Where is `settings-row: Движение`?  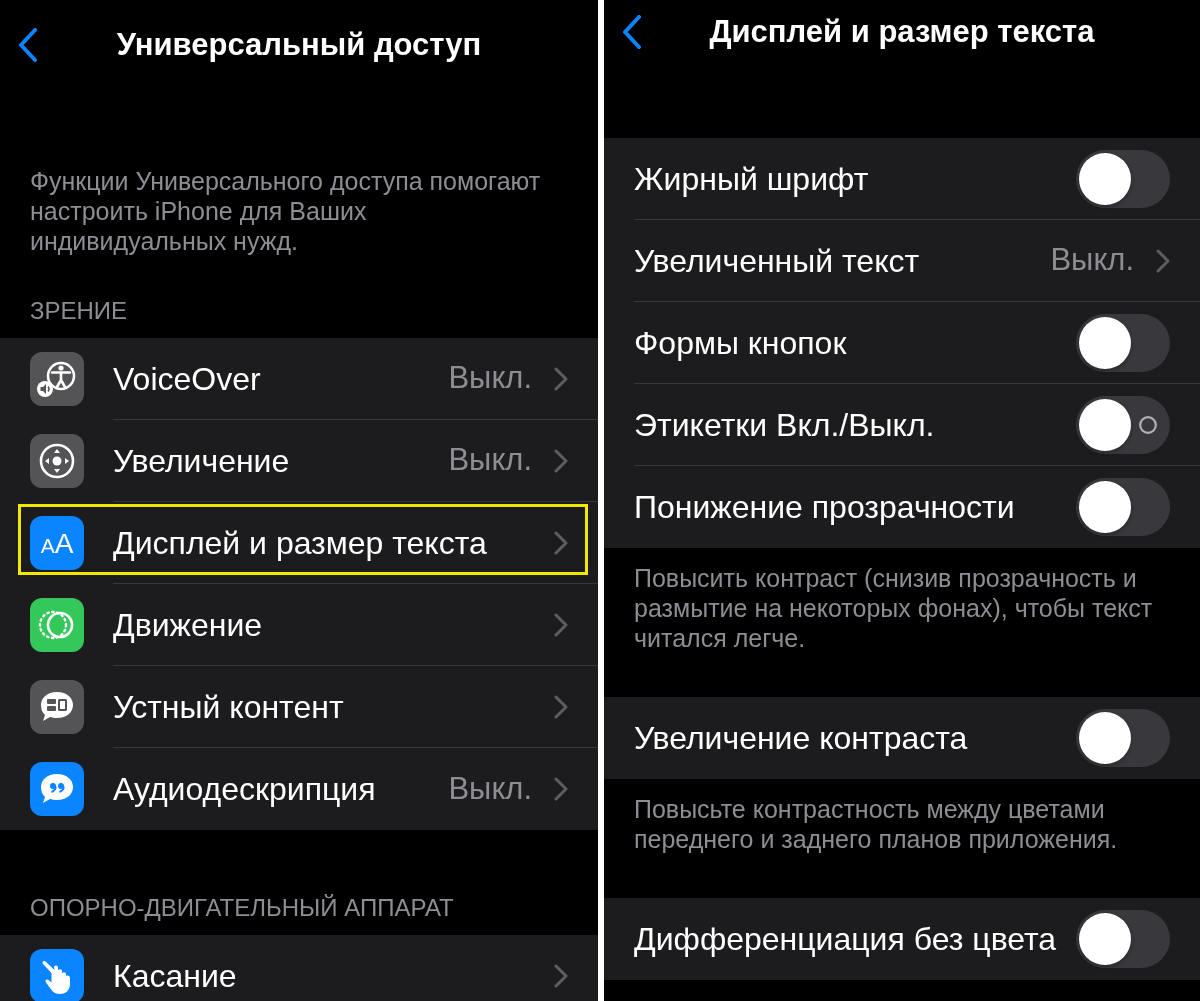
settings-row: Движение is located at coordinates (299, 625).